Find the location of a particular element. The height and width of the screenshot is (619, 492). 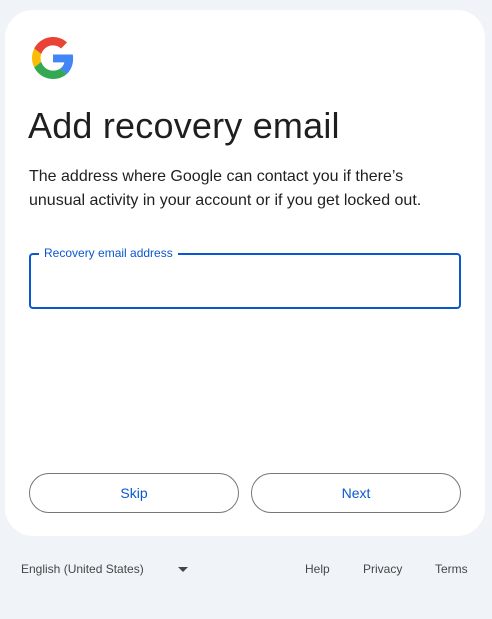

dropdown-arrow-icon is located at coordinates (182, 569).